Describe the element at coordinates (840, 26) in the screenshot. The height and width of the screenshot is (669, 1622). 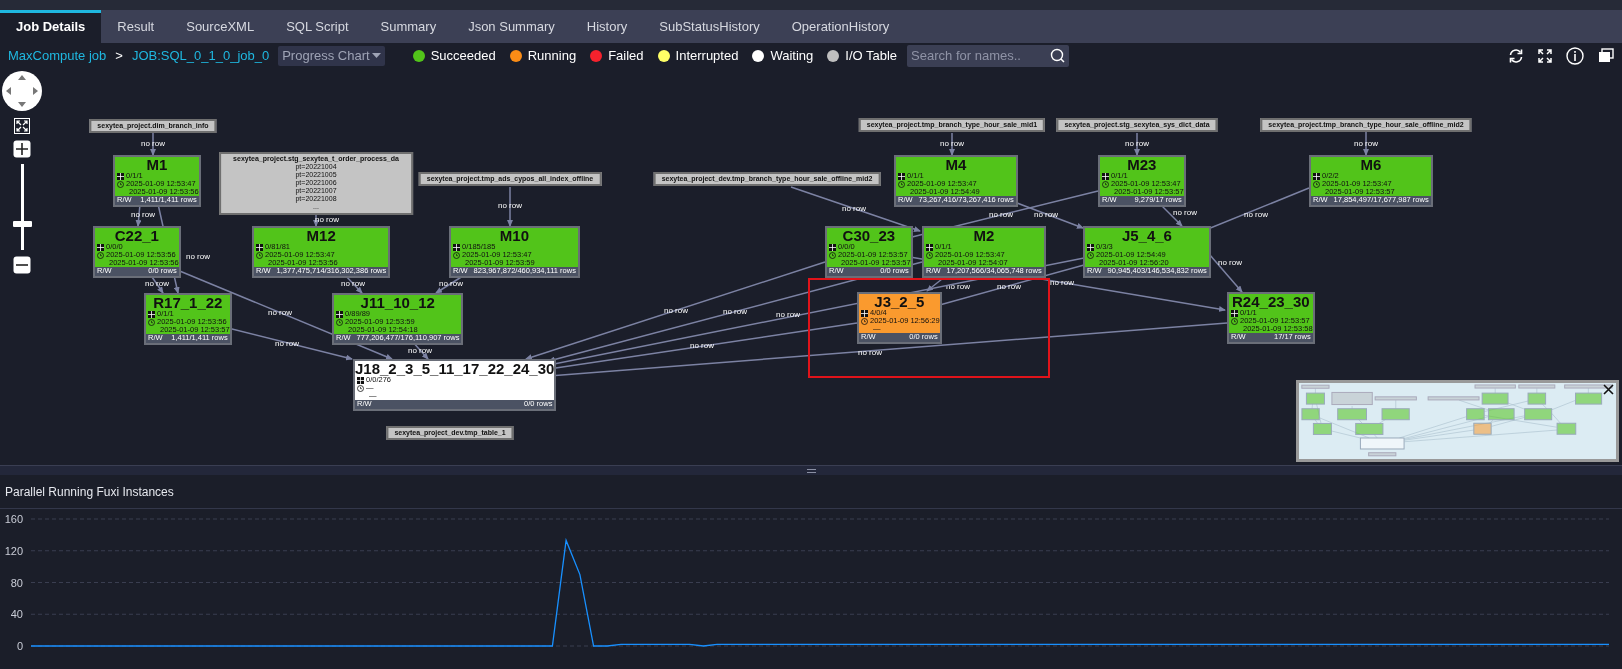
I see `tab: OperationHistory` at that location.